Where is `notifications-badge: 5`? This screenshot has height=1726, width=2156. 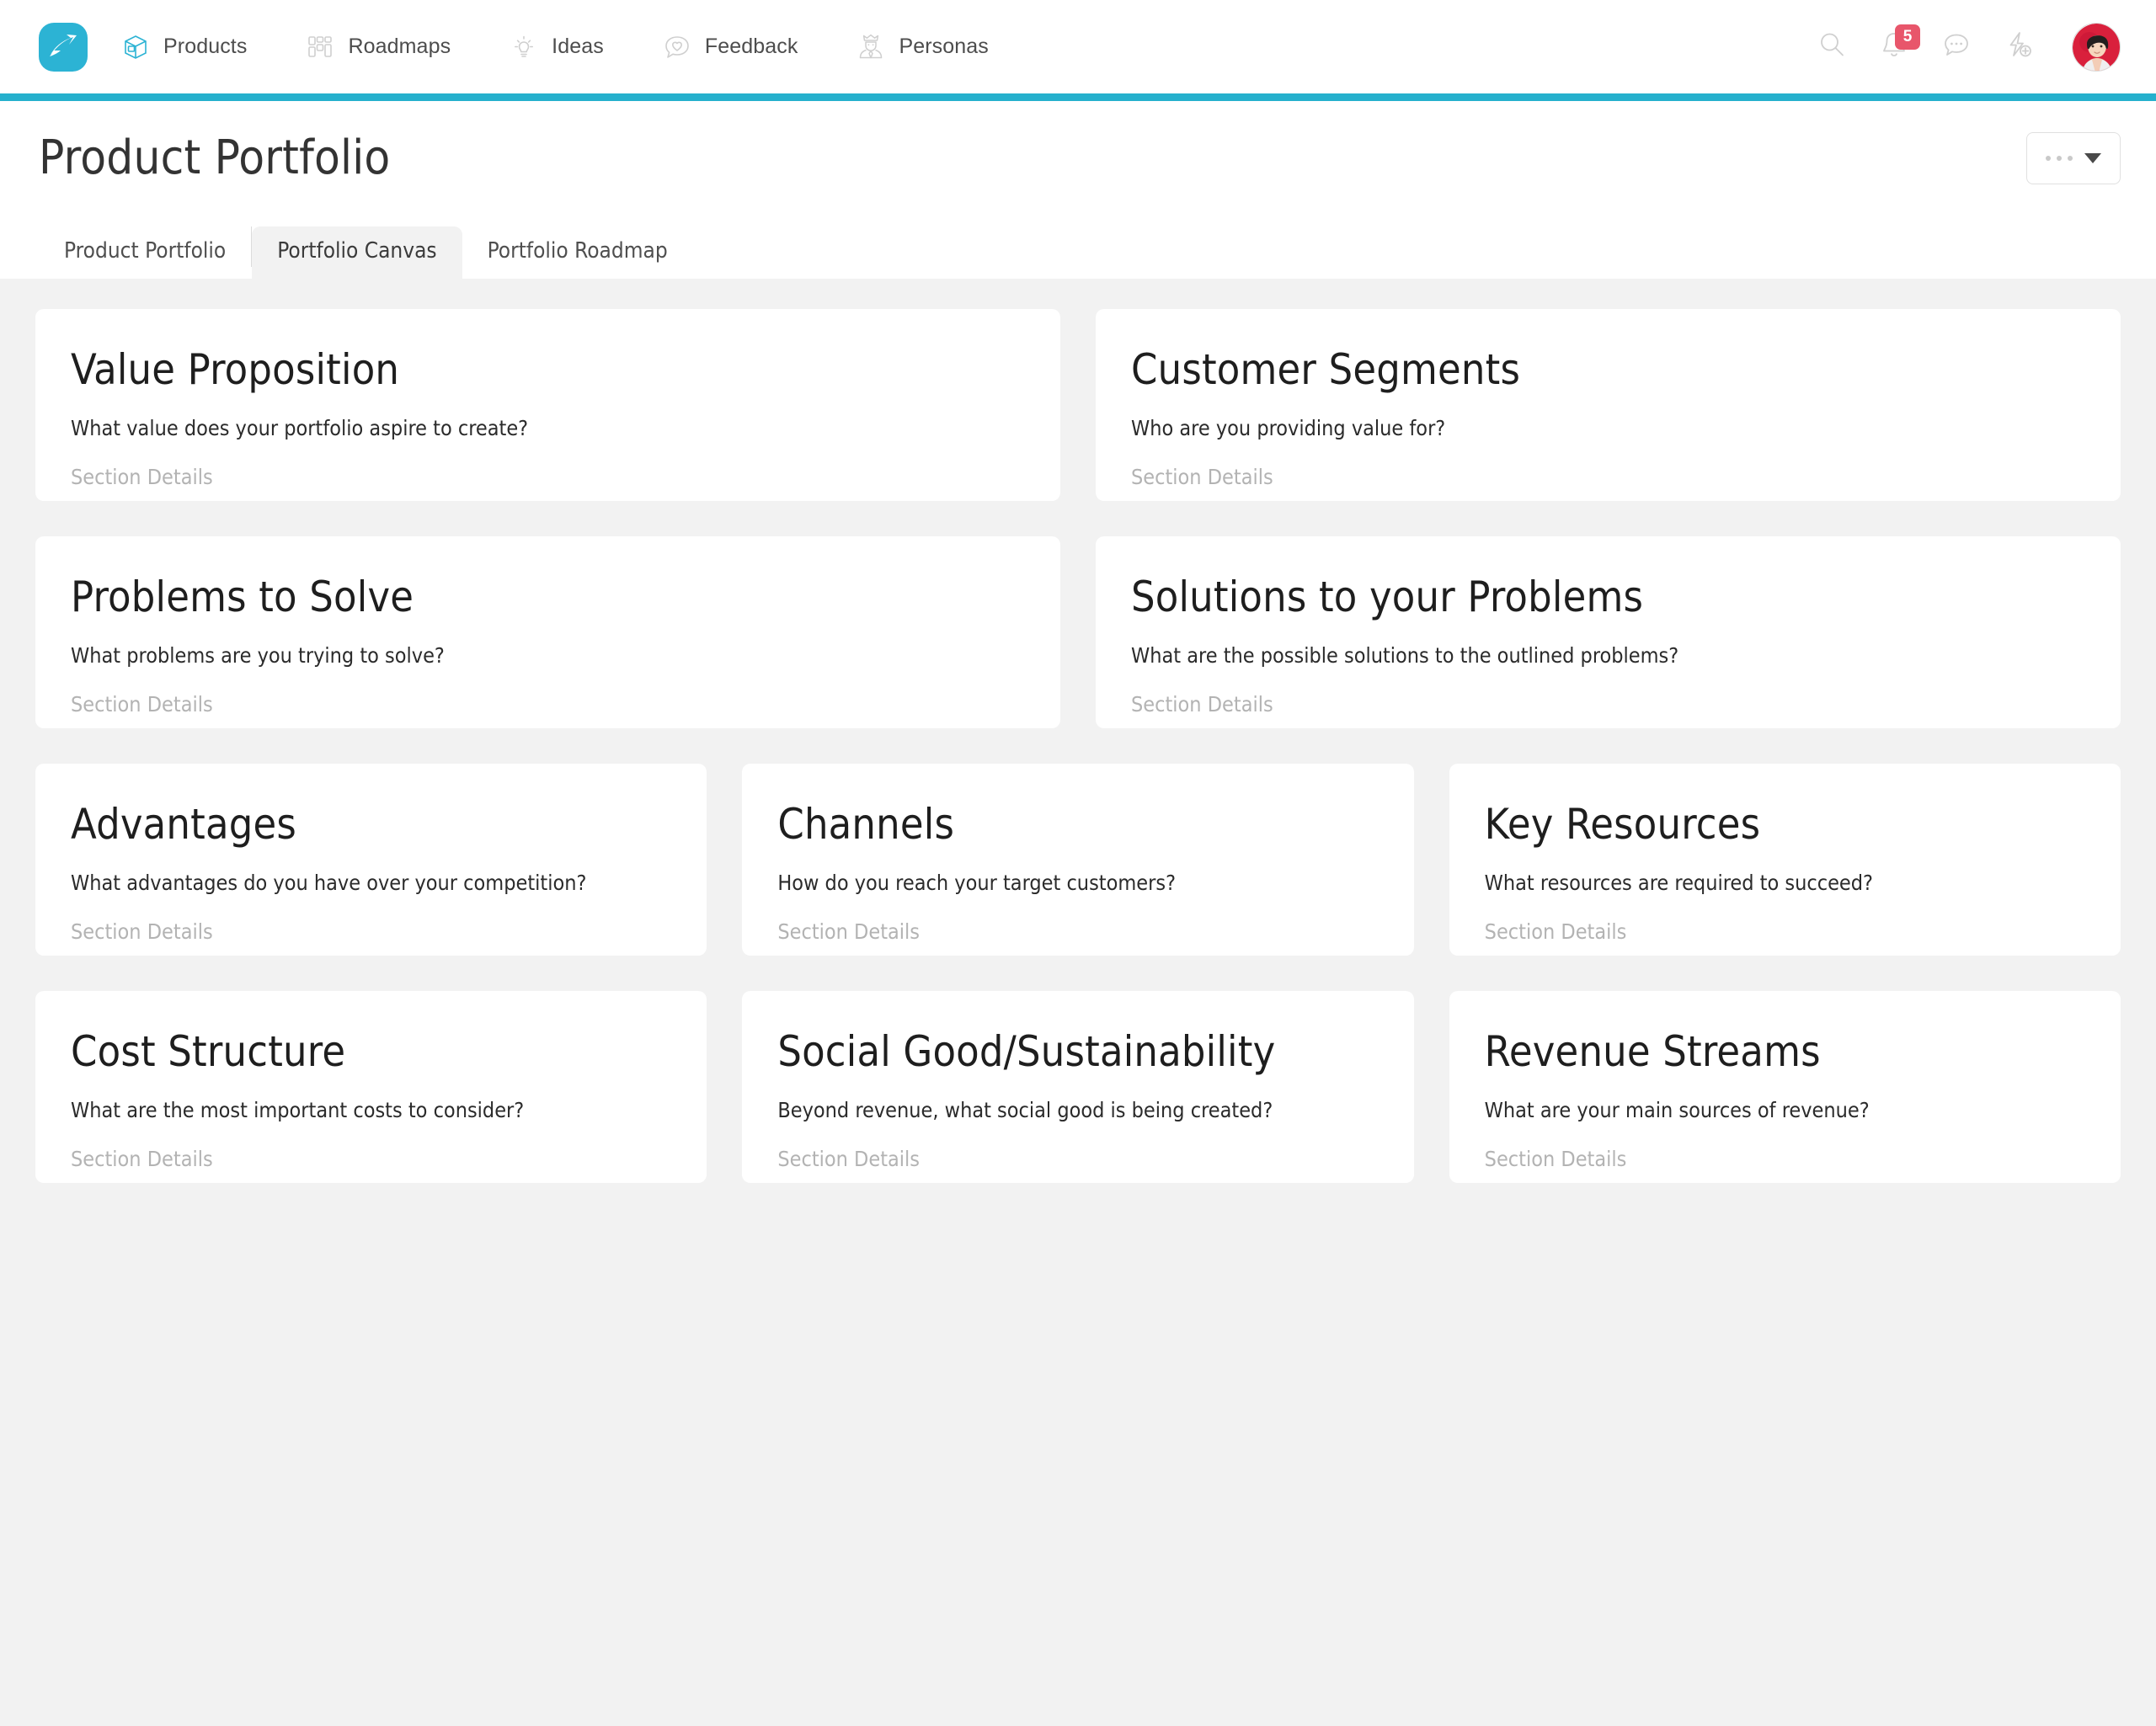
notifications-badge: 5 is located at coordinates (1907, 37).